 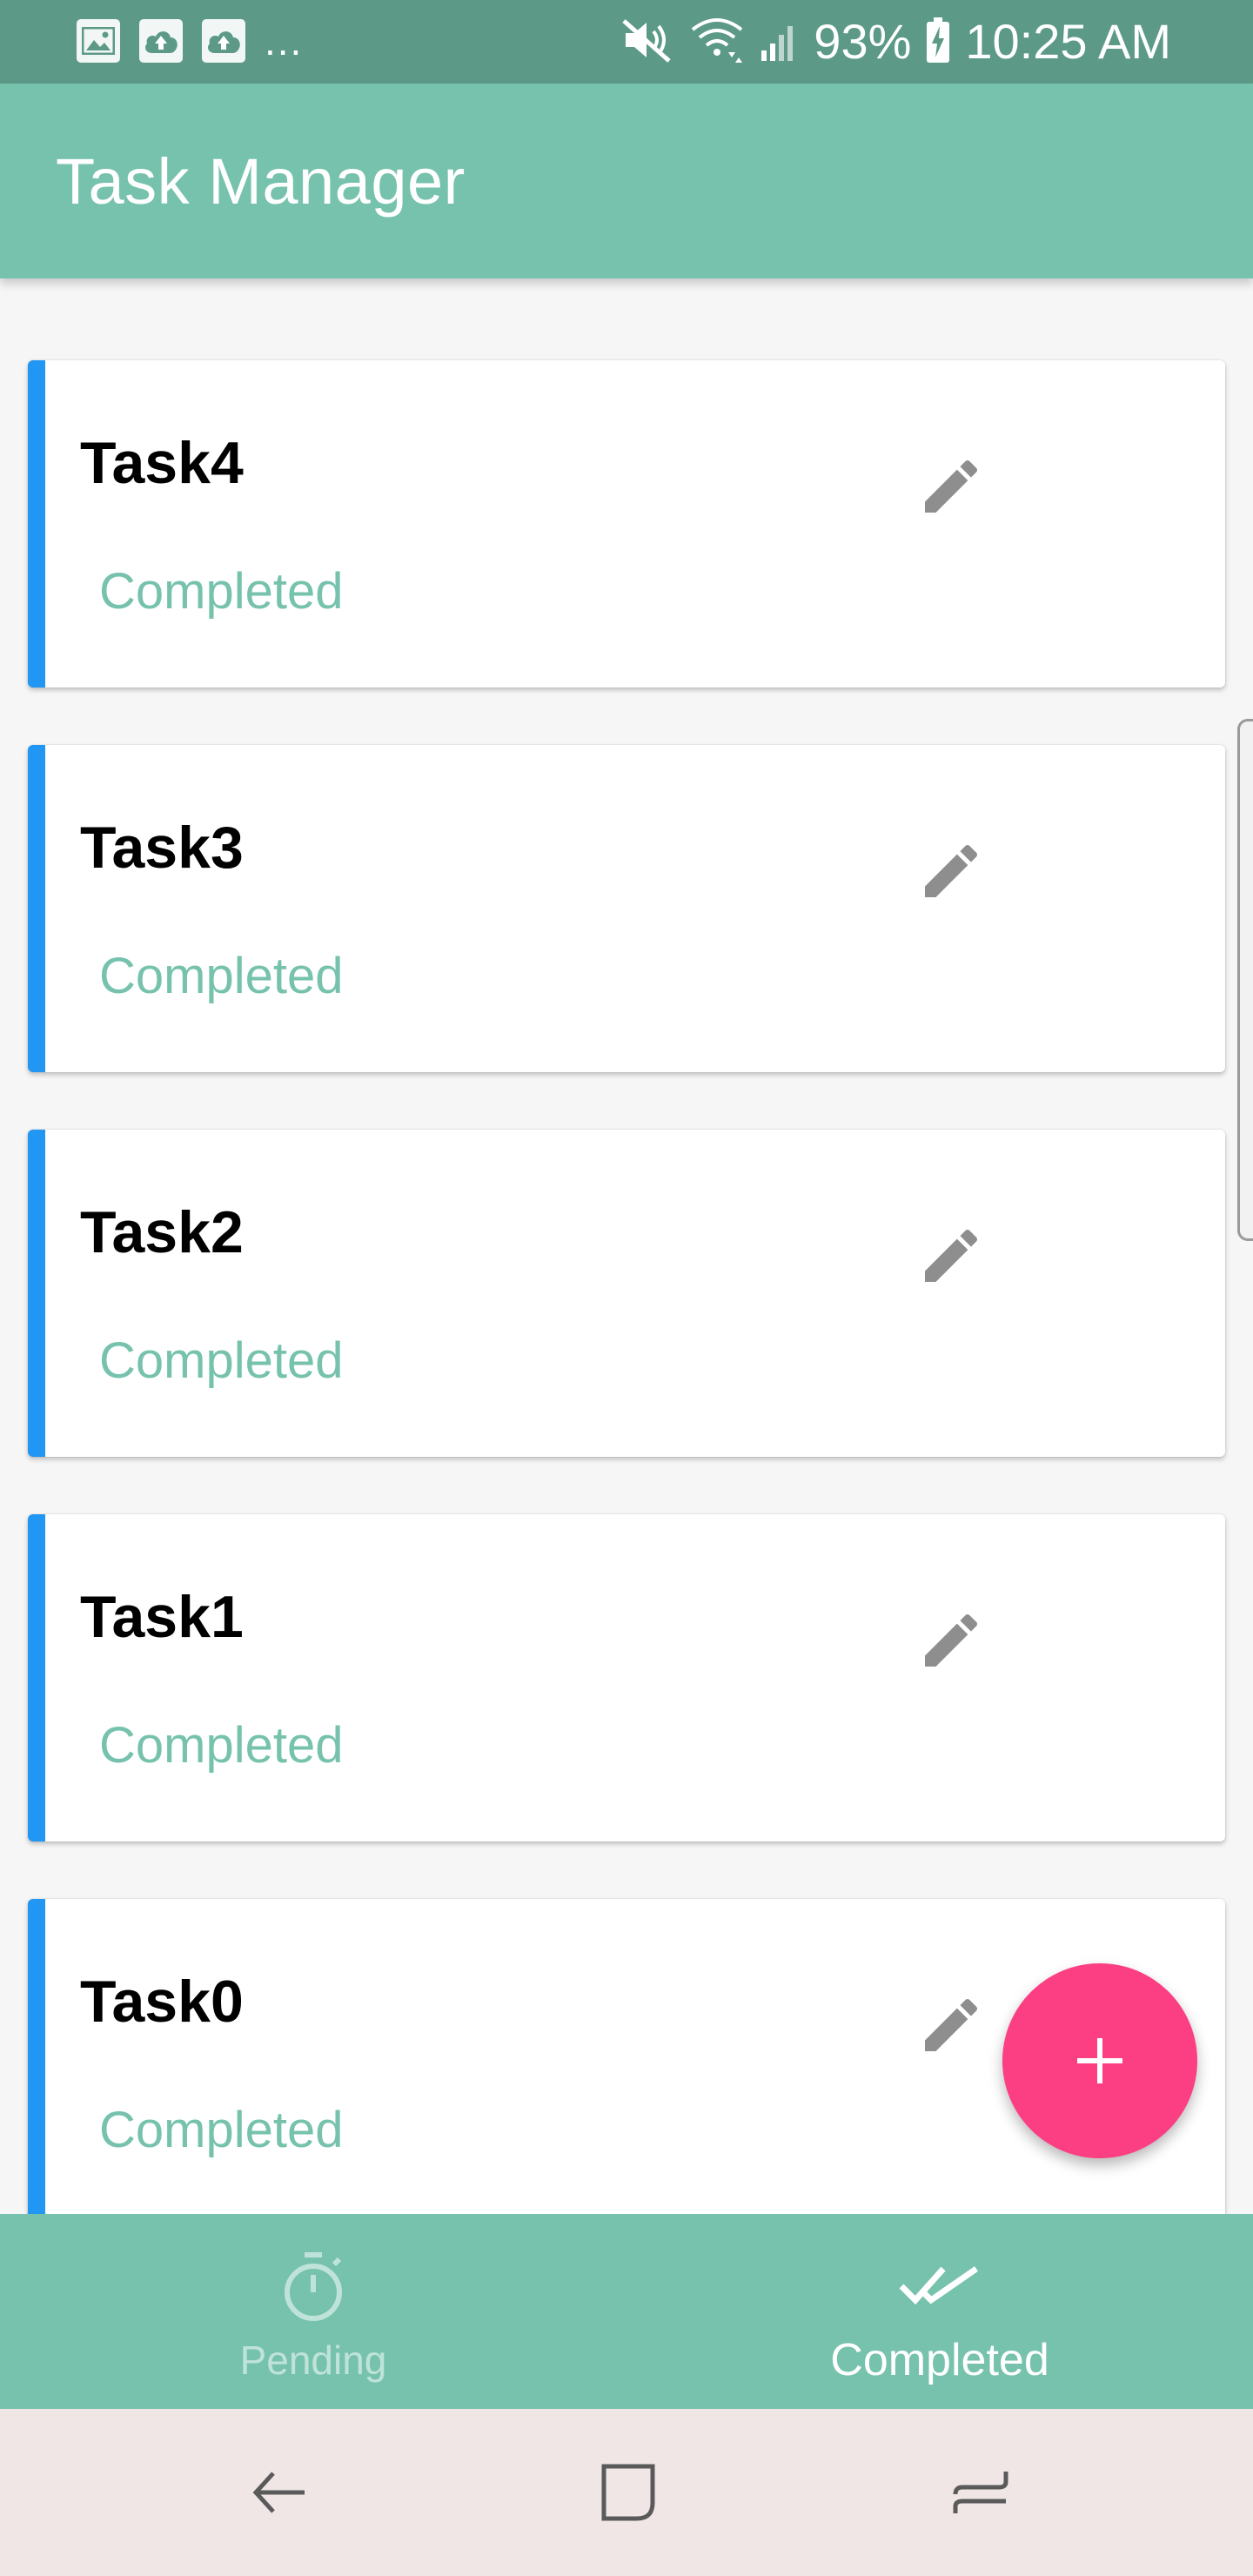 What do you see at coordinates (939, 2360) in the screenshot?
I see `tab-label: Completed` at bounding box center [939, 2360].